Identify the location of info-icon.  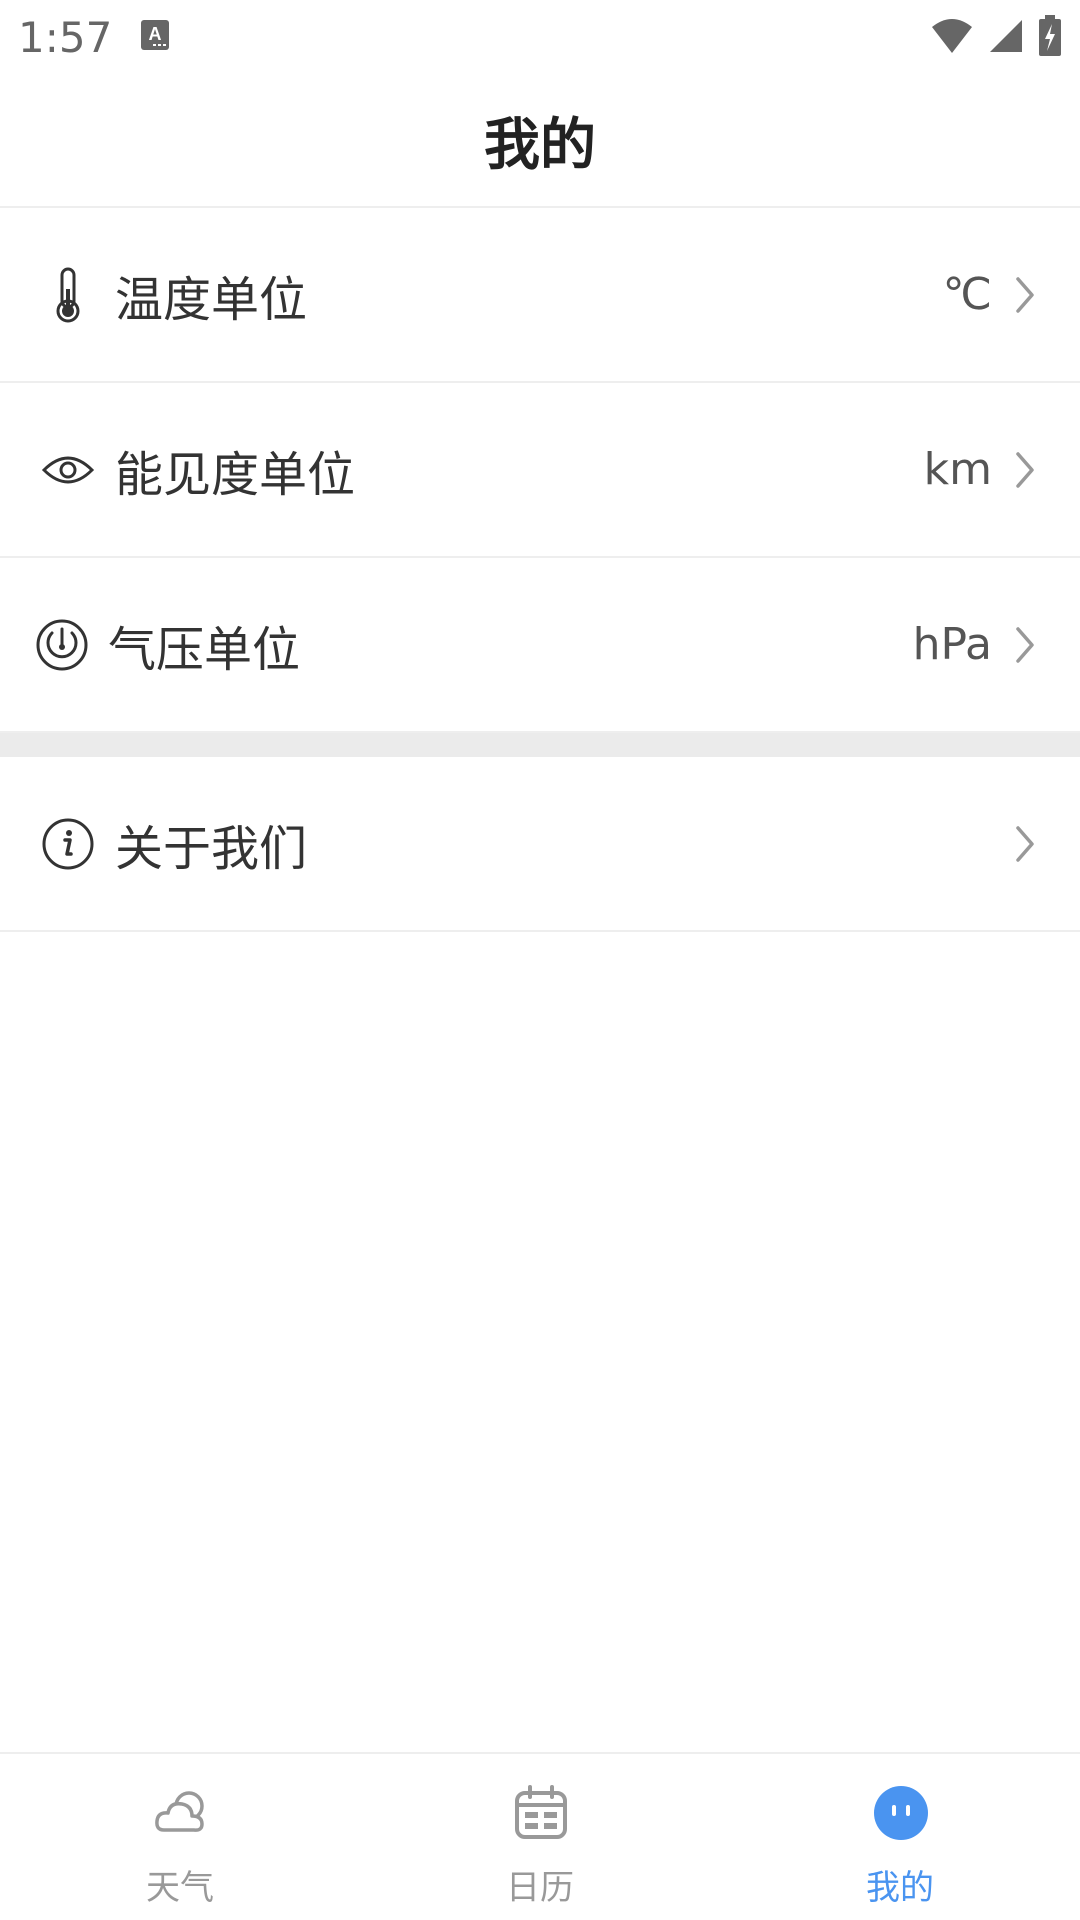
(68, 844).